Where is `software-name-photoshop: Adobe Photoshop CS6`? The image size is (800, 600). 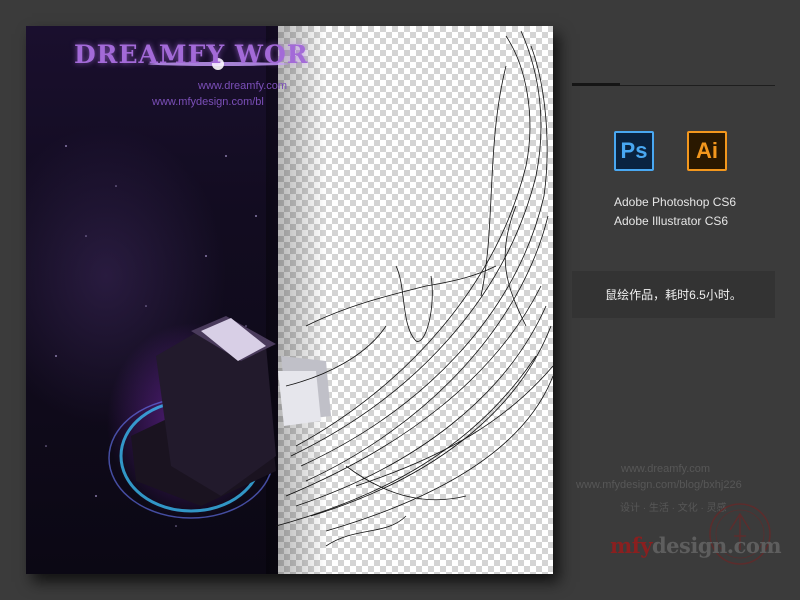
software-name-photoshop: Adobe Photoshop CS6 is located at coordinates (675, 202).